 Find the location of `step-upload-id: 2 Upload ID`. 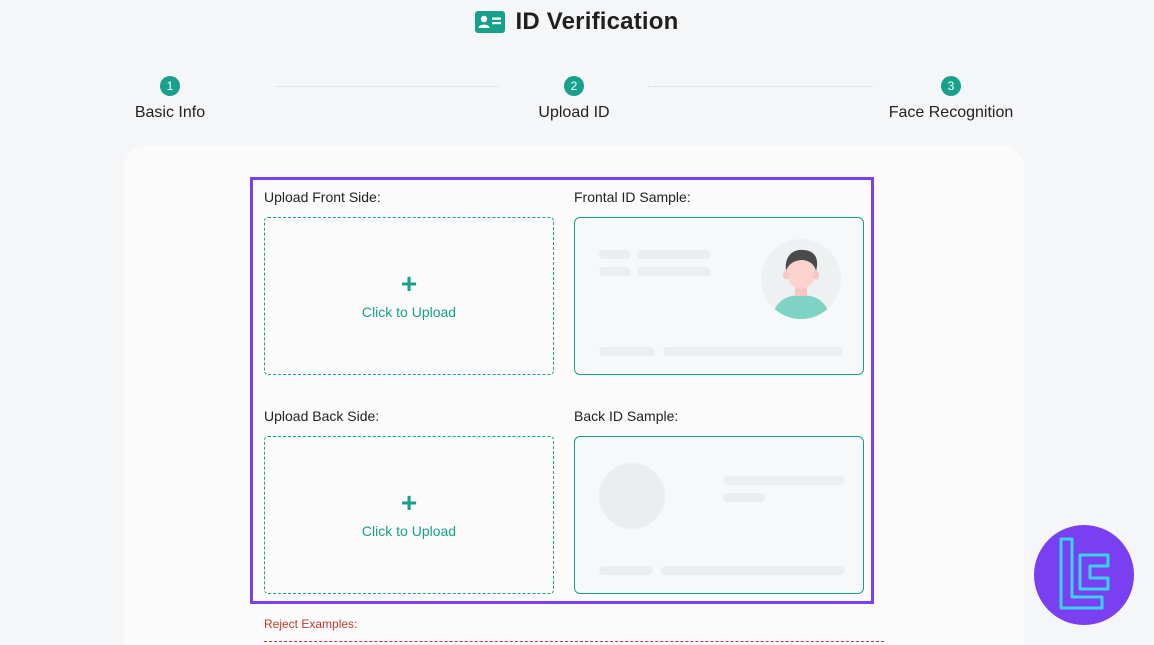

step-upload-id: 2 Upload ID is located at coordinates (574, 99).